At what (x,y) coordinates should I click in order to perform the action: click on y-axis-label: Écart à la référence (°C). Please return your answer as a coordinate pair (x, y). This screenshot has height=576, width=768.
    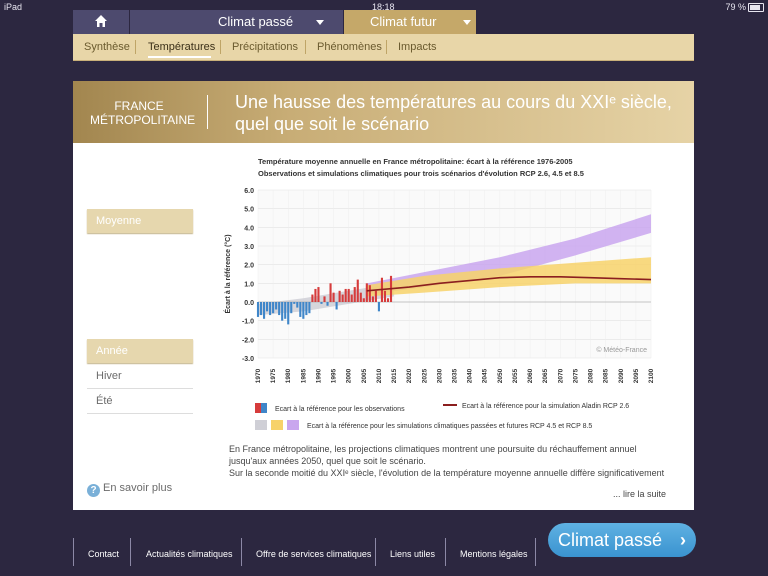
    Looking at the image, I should click on (227, 273).